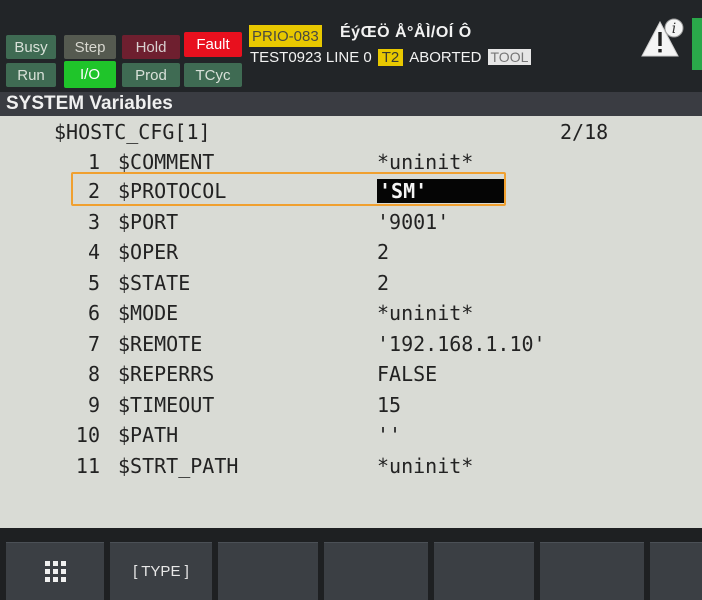 This screenshot has height=600, width=702. I want to click on status-io: I/O, so click(90, 74).